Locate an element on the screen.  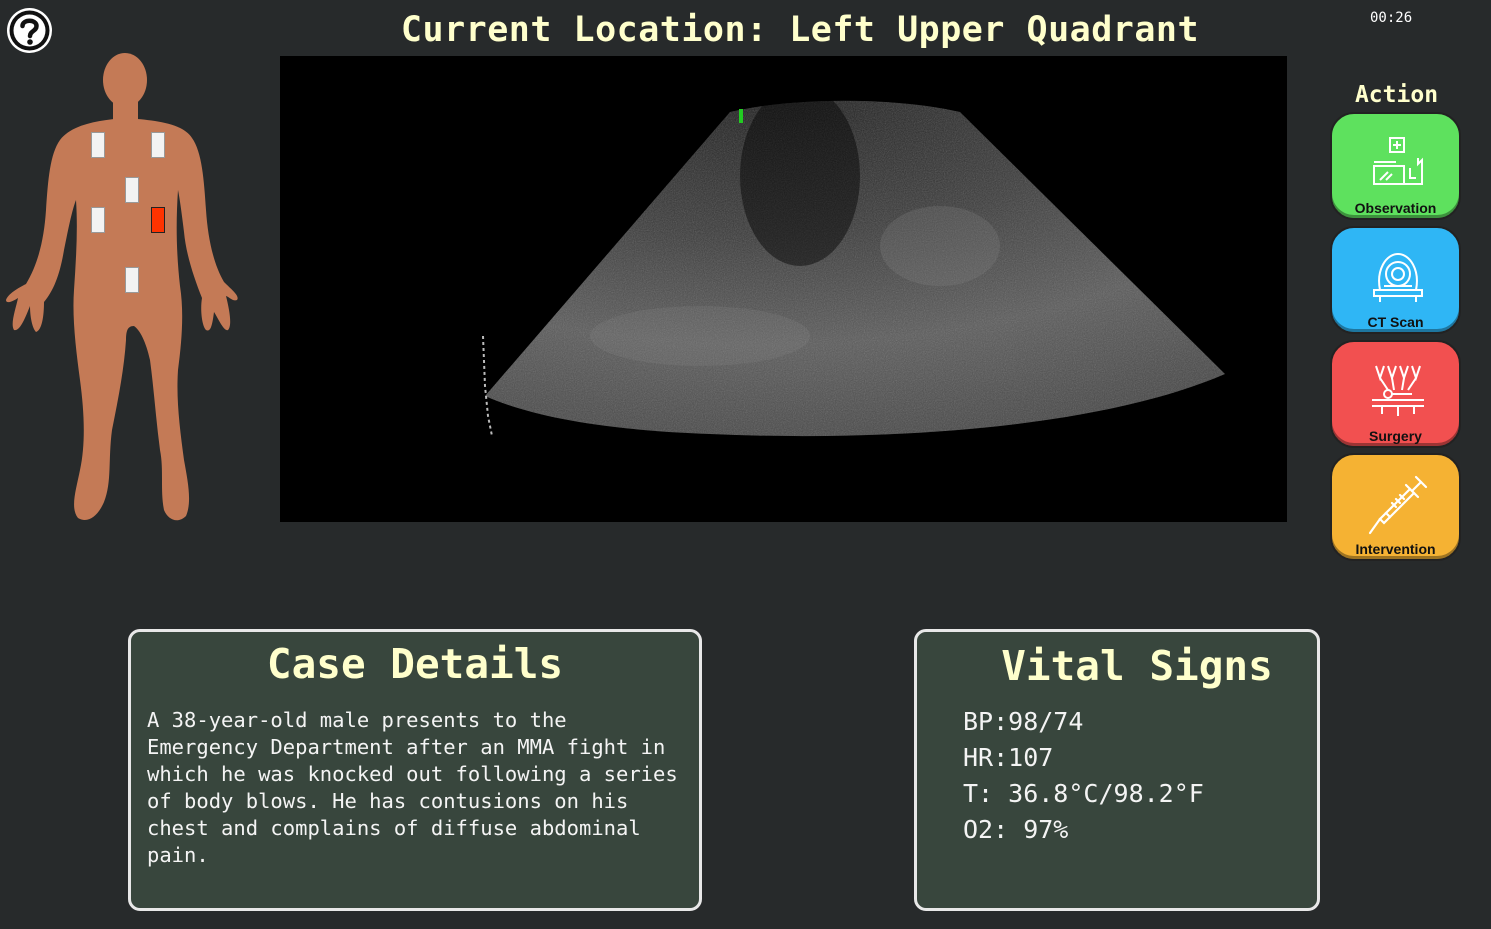
blood-pressure: BP:98/74 is located at coordinates (1023, 721).